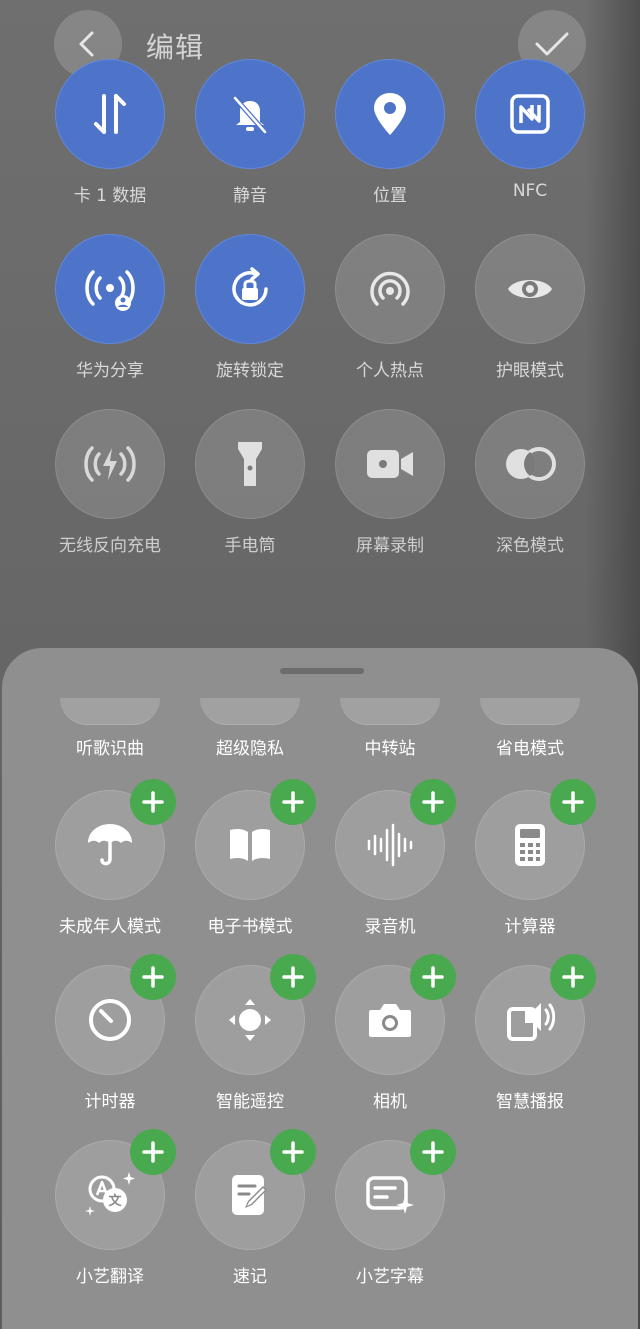 Image resolution: width=640 pixels, height=1329 pixels. I want to click on bell-off-icon, so click(250, 115).